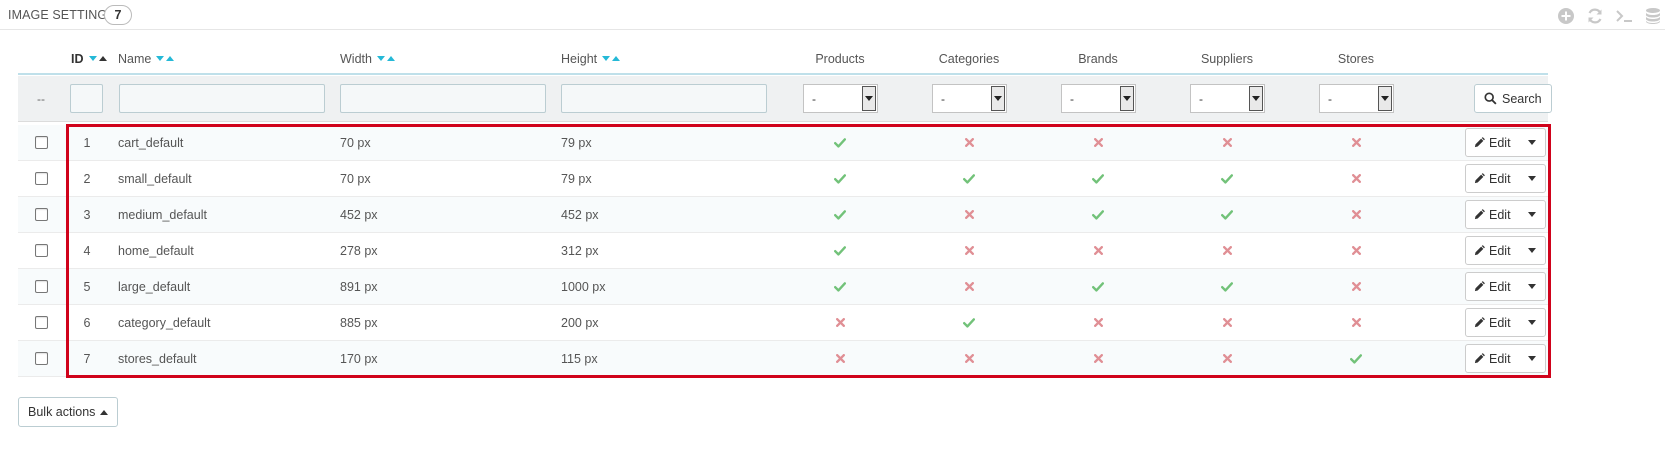 The image size is (1665, 472). I want to click on filter-brands-select: -, so click(1098, 98).